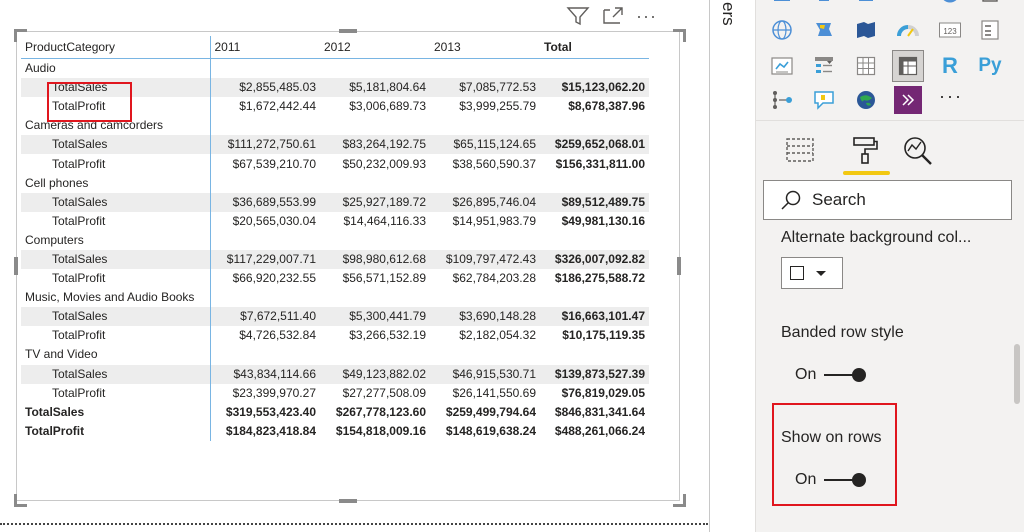  What do you see at coordinates (116, 317) in the screenshot?
I see `measure-label: TotalSales` at bounding box center [116, 317].